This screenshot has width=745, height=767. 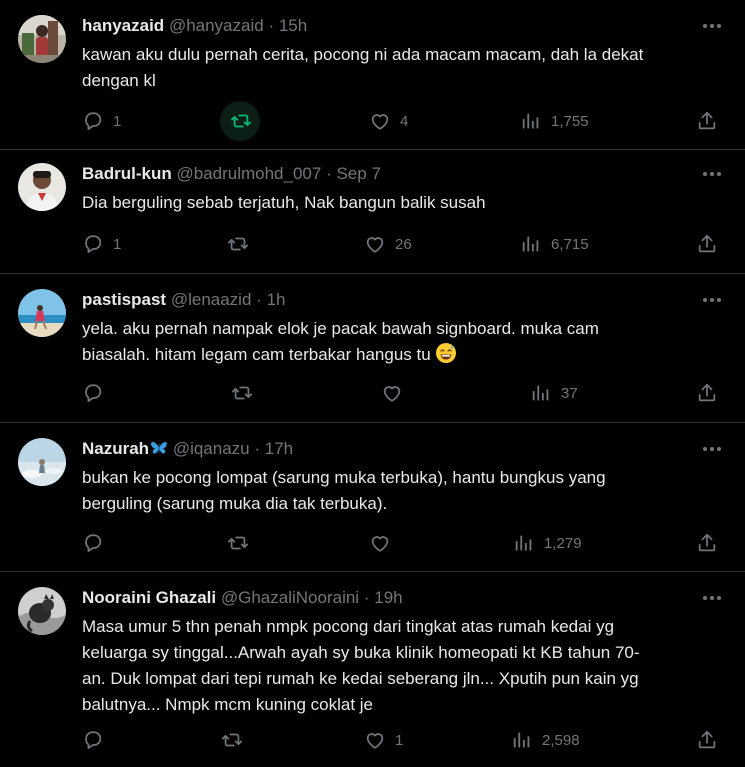 What do you see at coordinates (563, 543) in the screenshot?
I see `views-count: 1,279` at bounding box center [563, 543].